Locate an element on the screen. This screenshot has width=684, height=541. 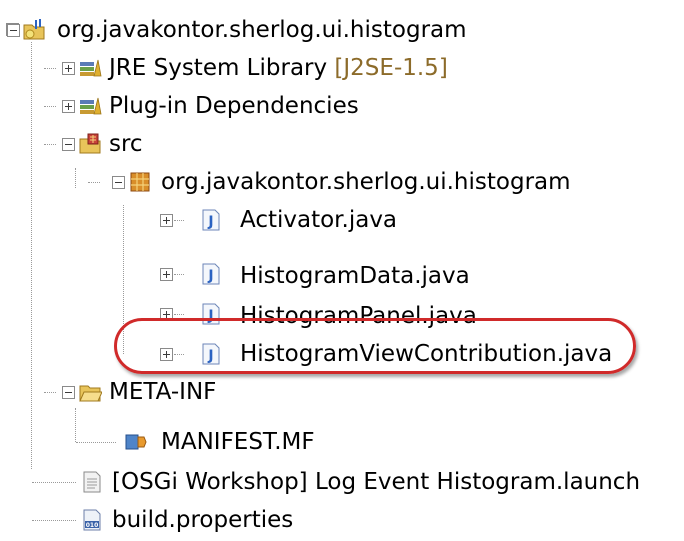
project-label: org.javakontor.sherlog.ui.histogram is located at coordinates (262, 30).